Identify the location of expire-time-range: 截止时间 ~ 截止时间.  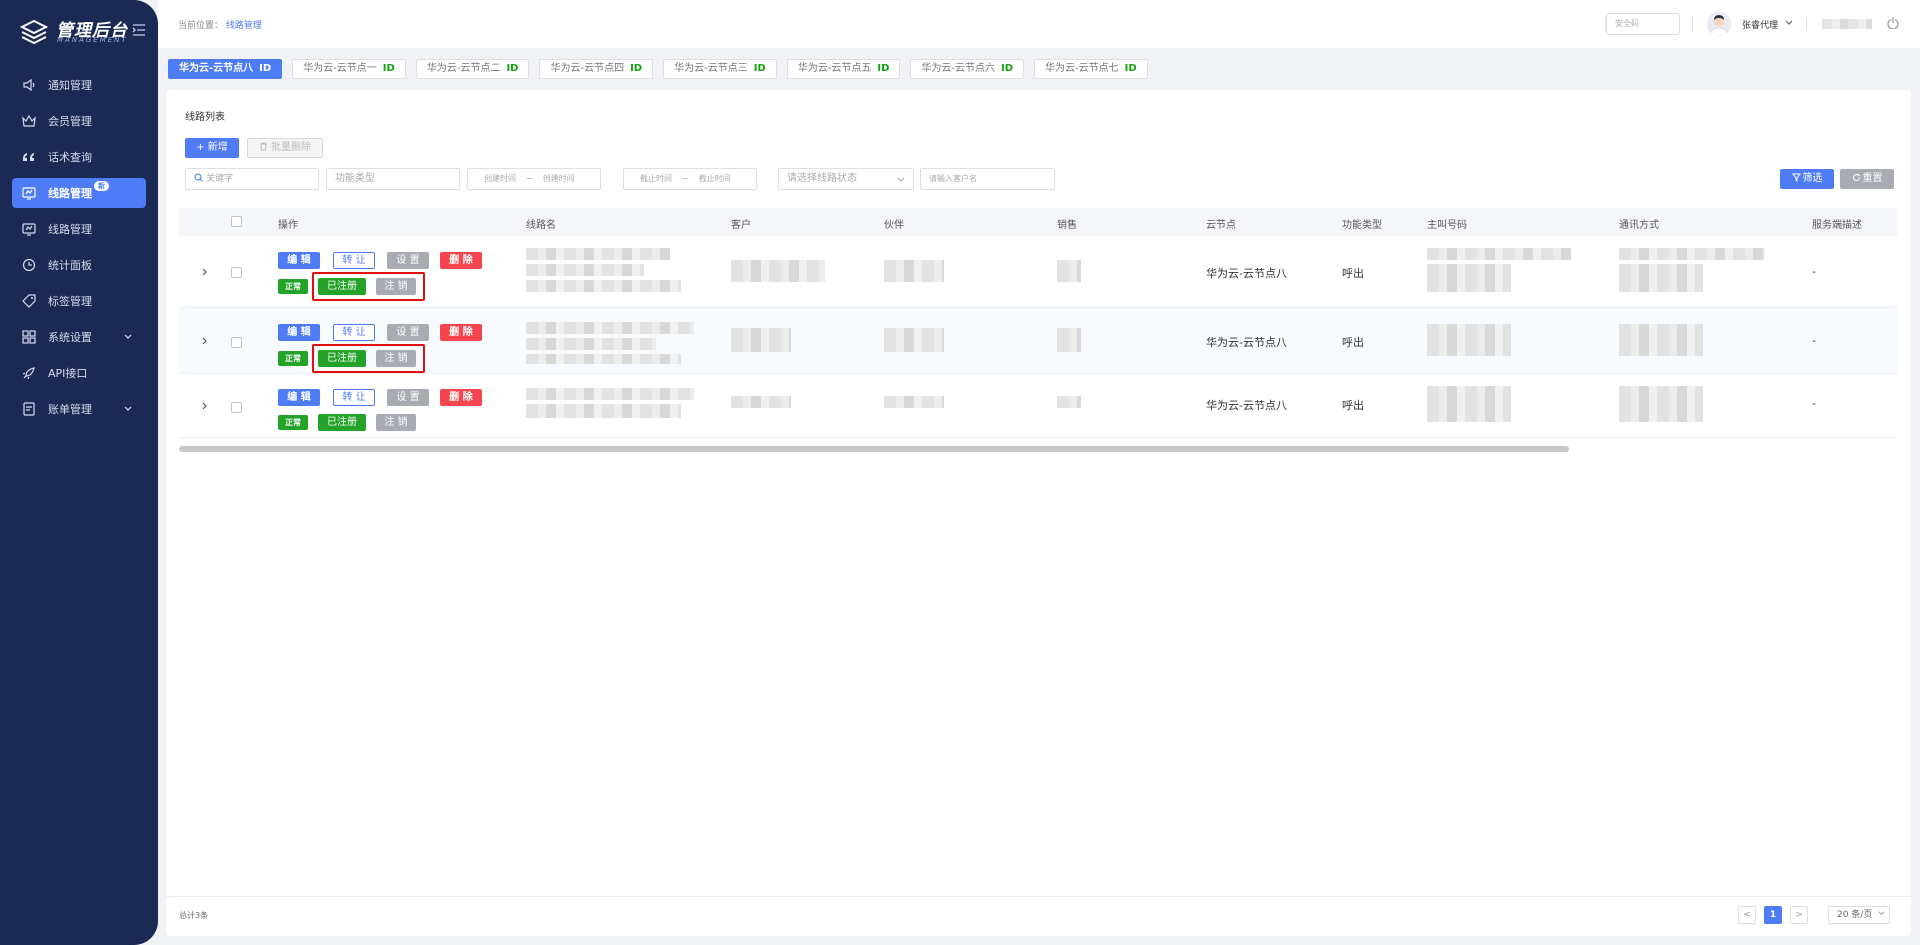
(690, 179).